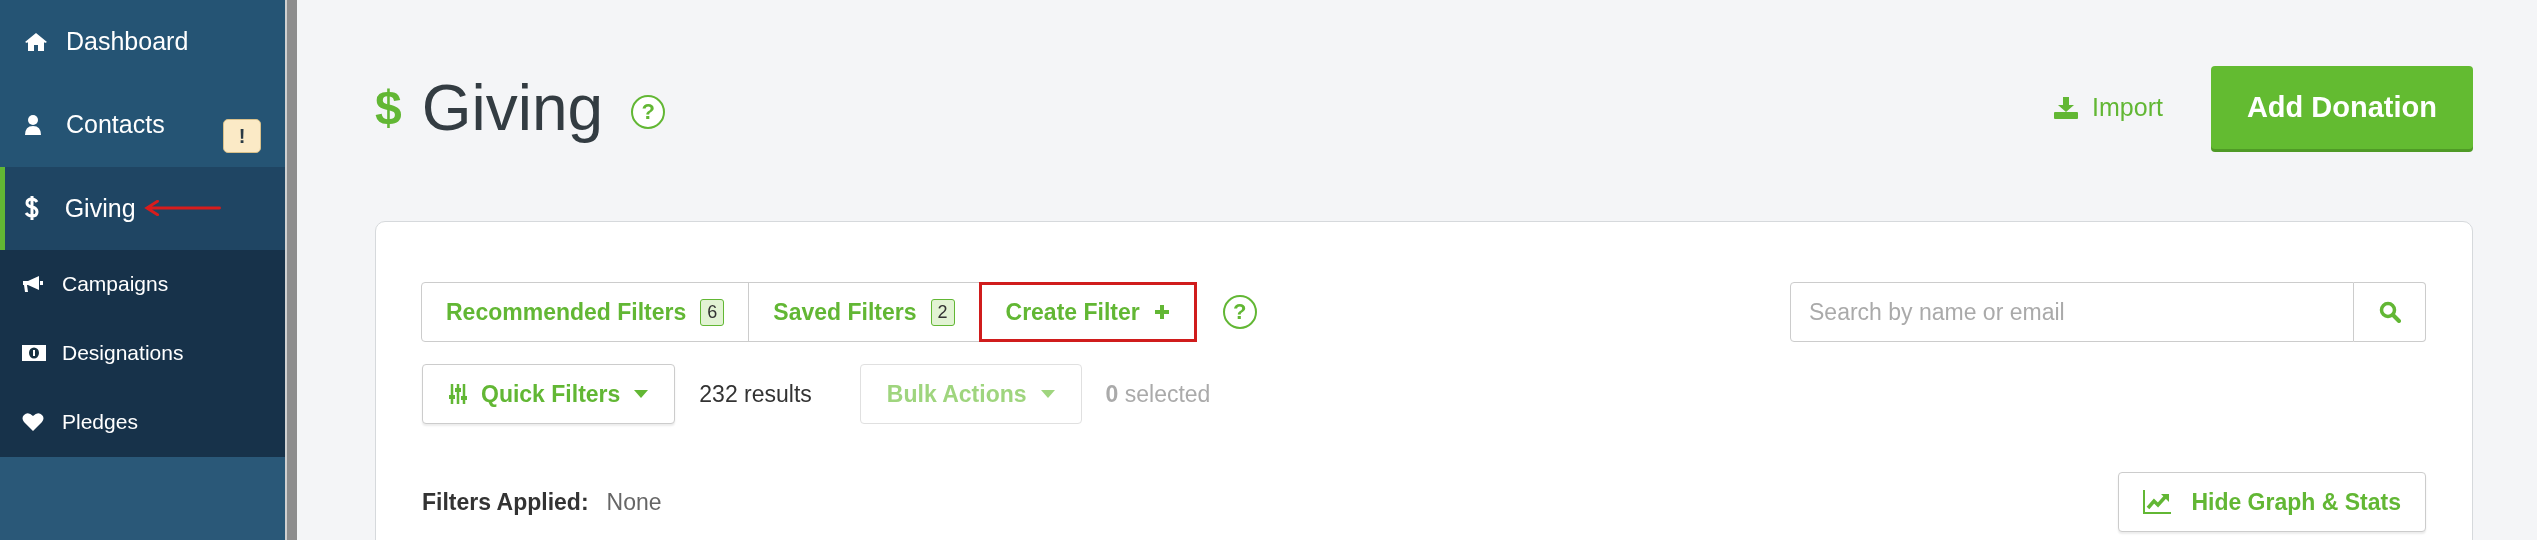  Describe the element at coordinates (505, 502) in the screenshot. I see `filters-applied-label: Filters Applied:` at that location.